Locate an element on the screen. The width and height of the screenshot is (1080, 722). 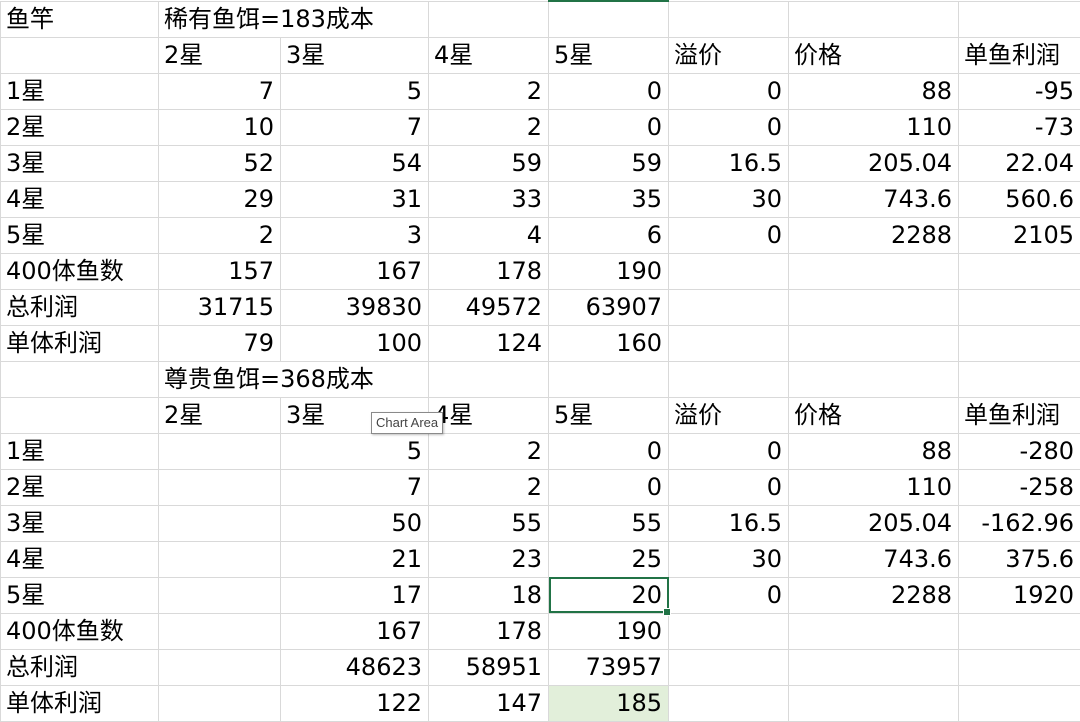
data-cell: 375.6 is located at coordinates (1019, 559).